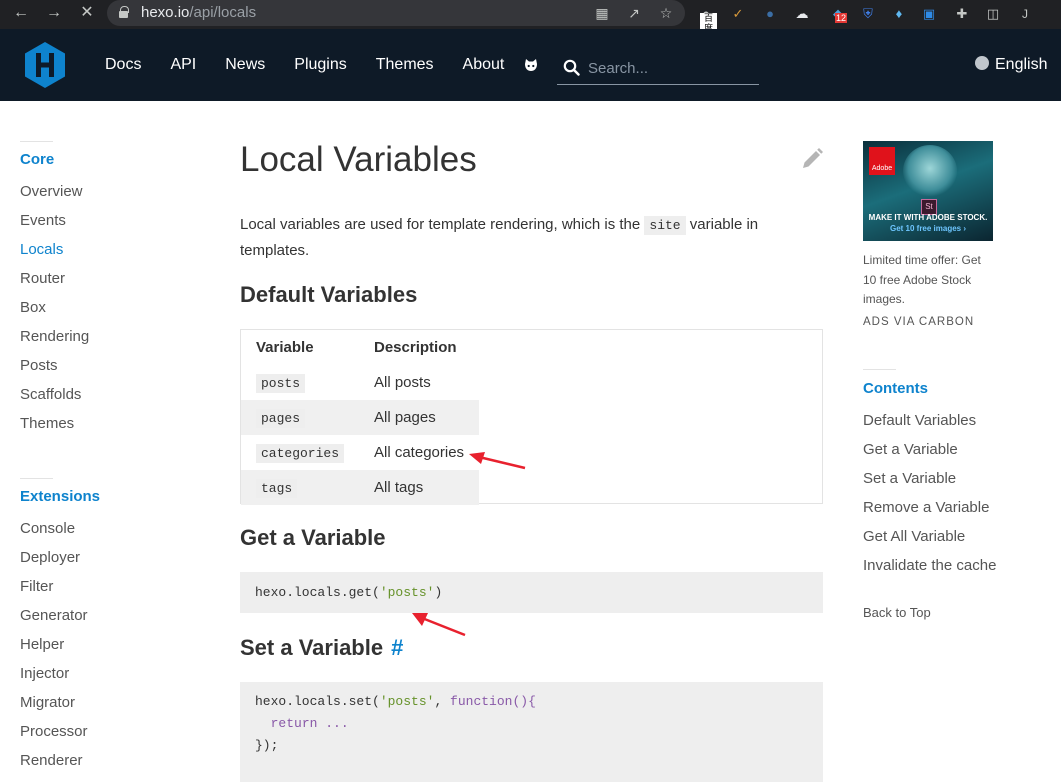  Describe the element at coordinates (45, 65) in the screenshot. I see `hexo-logo-icon` at that location.